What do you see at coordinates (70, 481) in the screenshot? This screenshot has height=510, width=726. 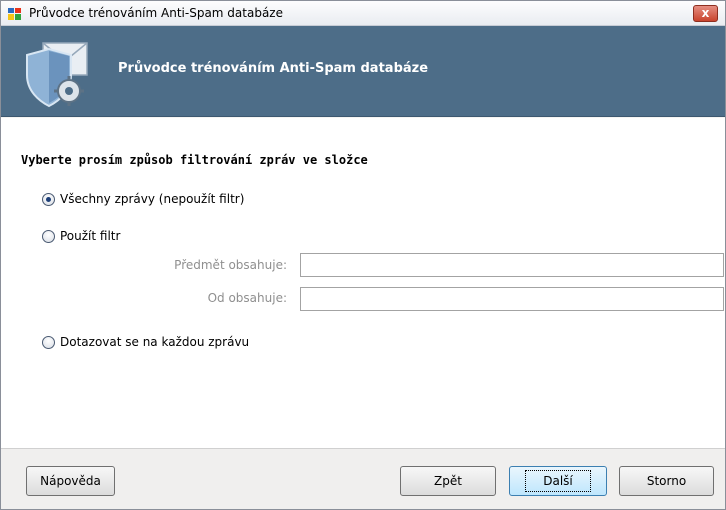 I see `help-button: Nápověda` at bounding box center [70, 481].